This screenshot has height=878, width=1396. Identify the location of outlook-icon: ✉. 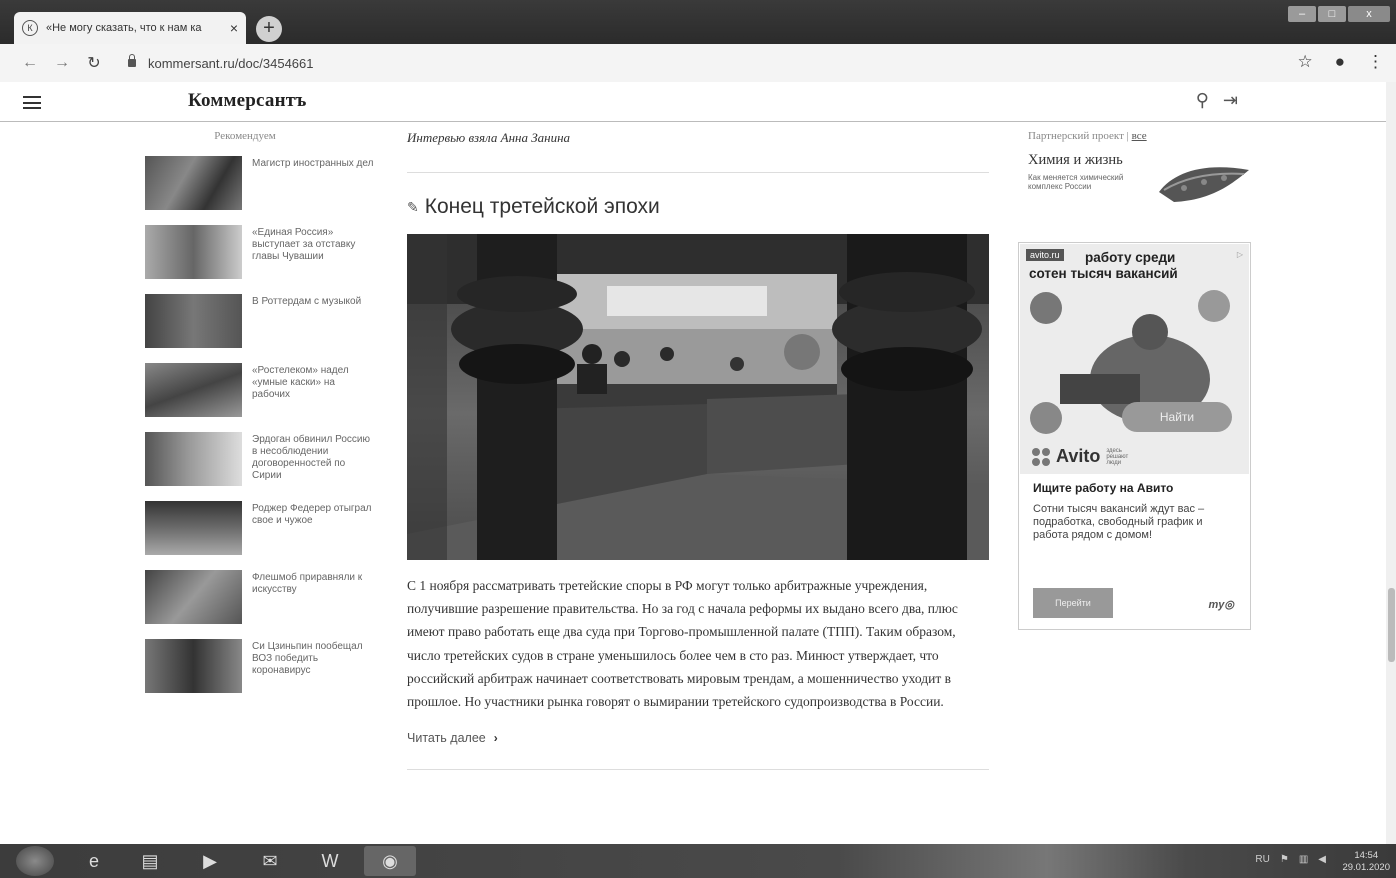
(270, 861).